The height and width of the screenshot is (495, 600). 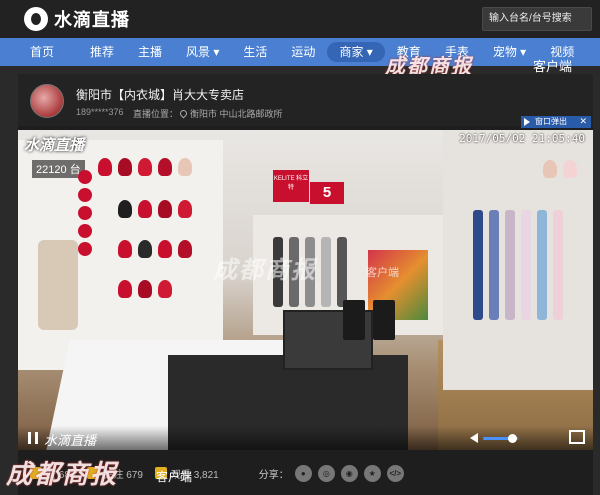 What do you see at coordinates (150, 52) in the screenshot?
I see `nav-item-anchor: 主播` at bounding box center [150, 52].